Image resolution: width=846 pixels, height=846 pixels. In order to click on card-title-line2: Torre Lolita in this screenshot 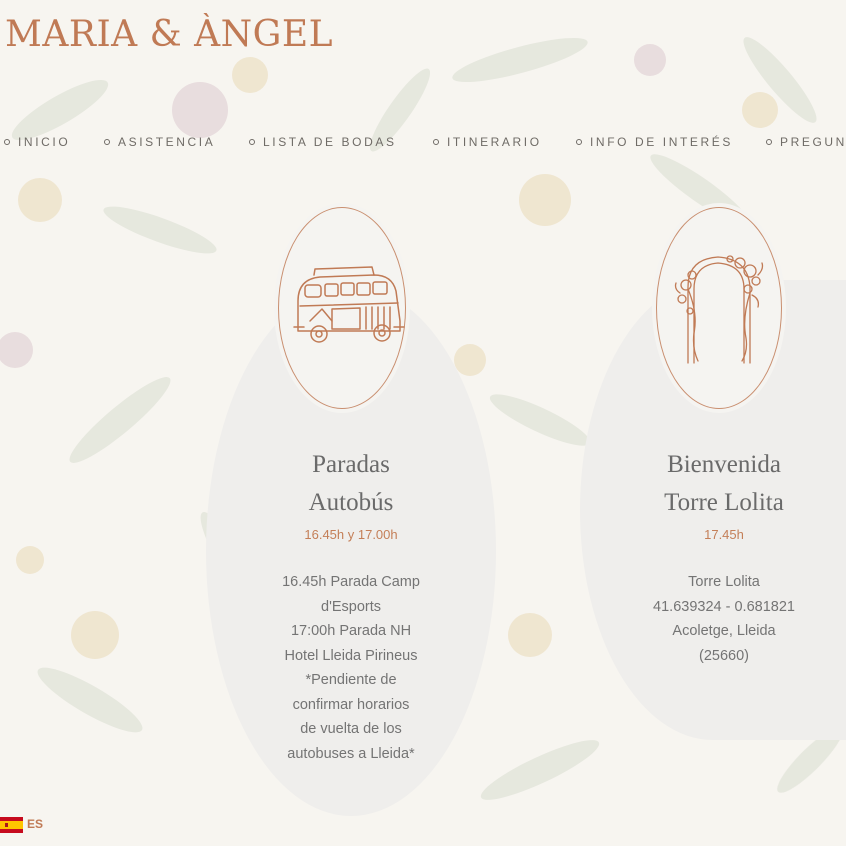, I will do `click(724, 502)`.